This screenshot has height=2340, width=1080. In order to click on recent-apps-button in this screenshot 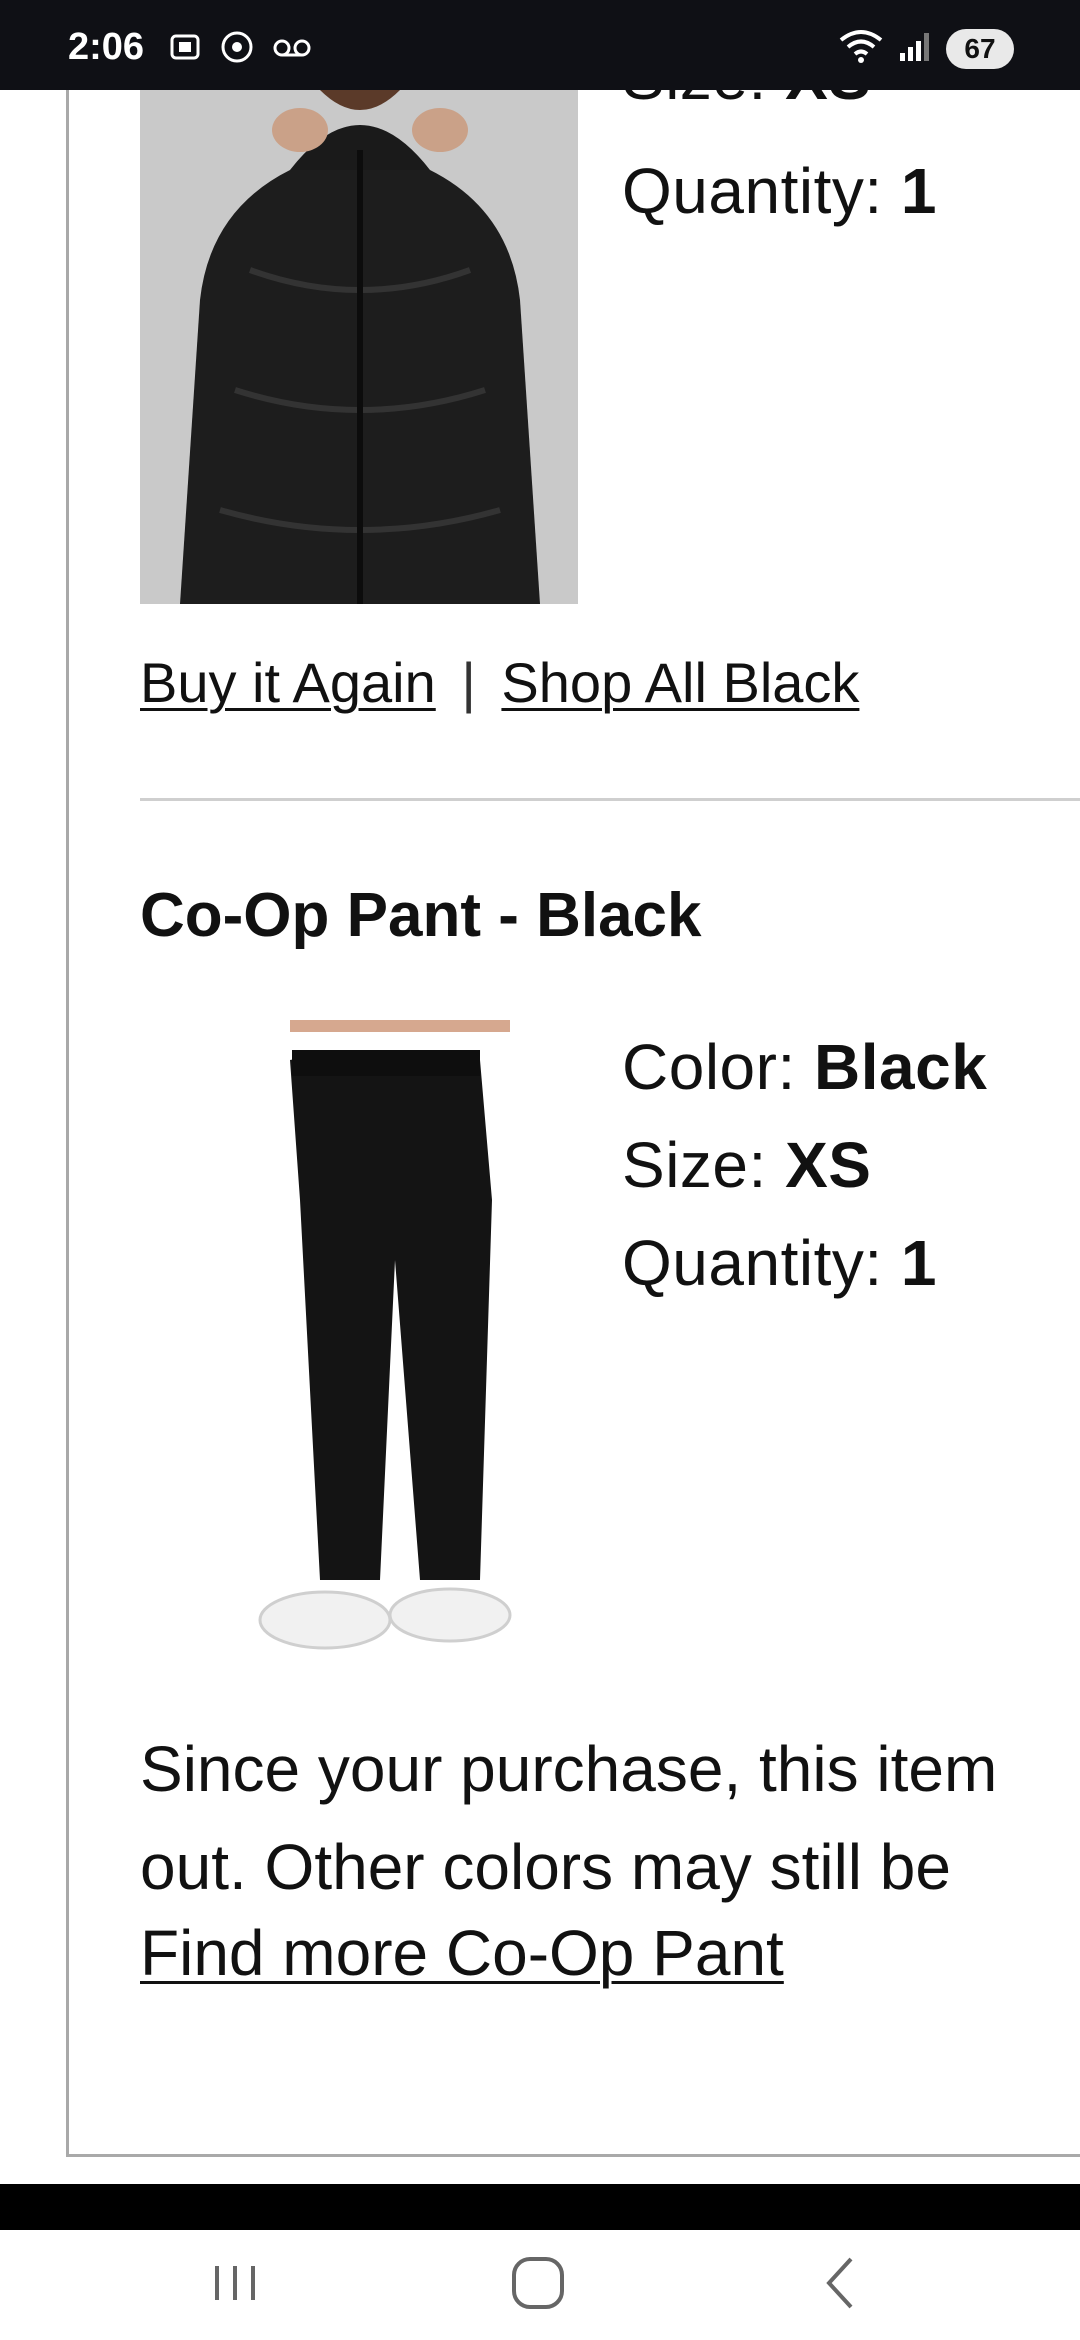, I will do `click(235, 2285)`.